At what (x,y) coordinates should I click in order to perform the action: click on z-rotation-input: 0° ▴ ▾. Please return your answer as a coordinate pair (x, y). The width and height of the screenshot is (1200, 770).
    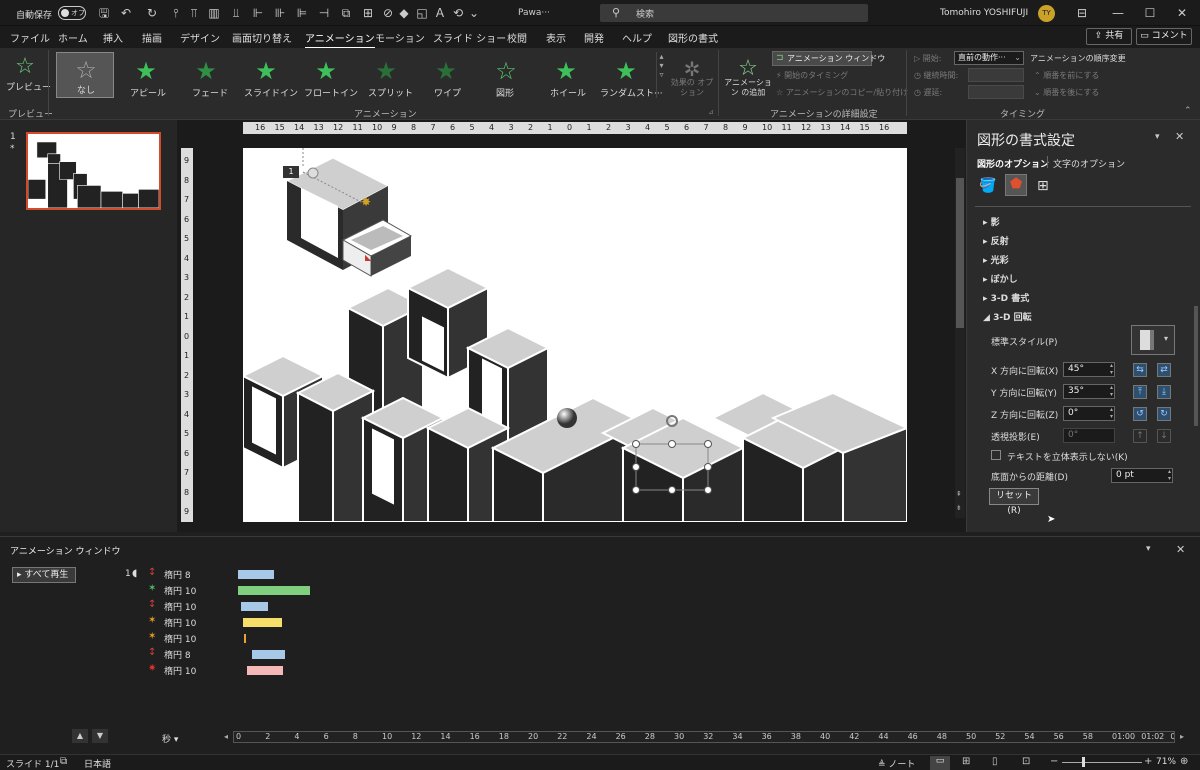
    Looking at the image, I should click on (1089, 413).